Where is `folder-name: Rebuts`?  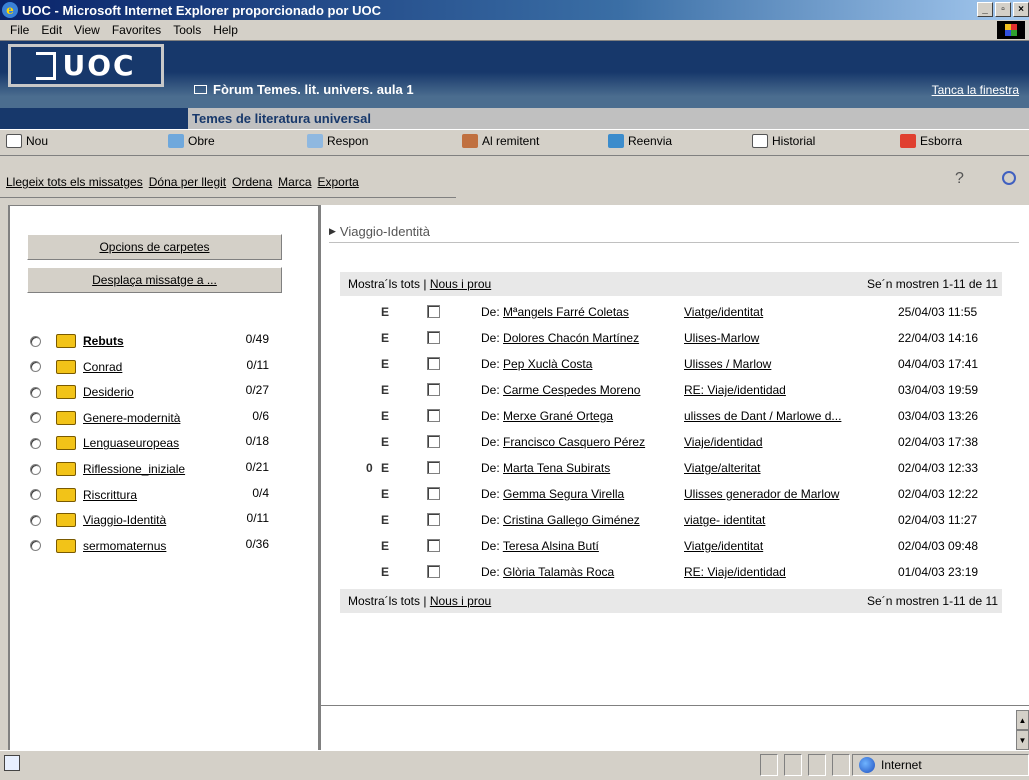
folder-name: Rebuts is located at coordinates (103, 341).